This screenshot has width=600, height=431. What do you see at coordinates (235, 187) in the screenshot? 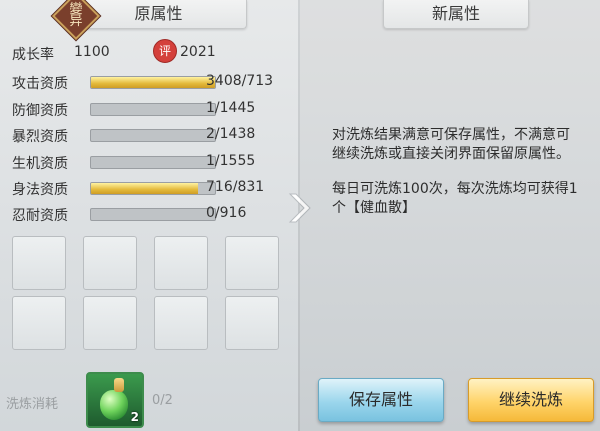
I see `stat-value: 716/831` at bounding box center [235, 187].